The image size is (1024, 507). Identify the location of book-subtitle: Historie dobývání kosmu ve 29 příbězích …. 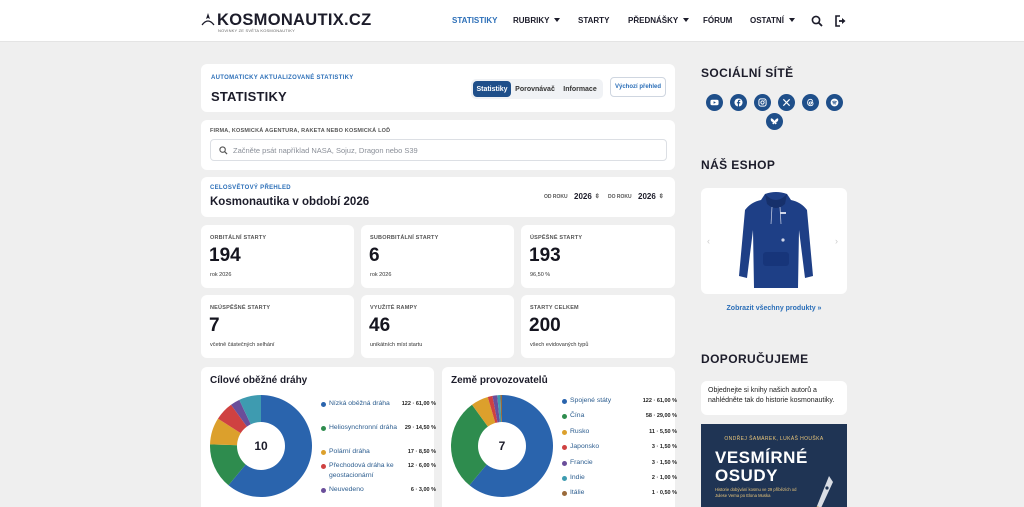
(756, 492).